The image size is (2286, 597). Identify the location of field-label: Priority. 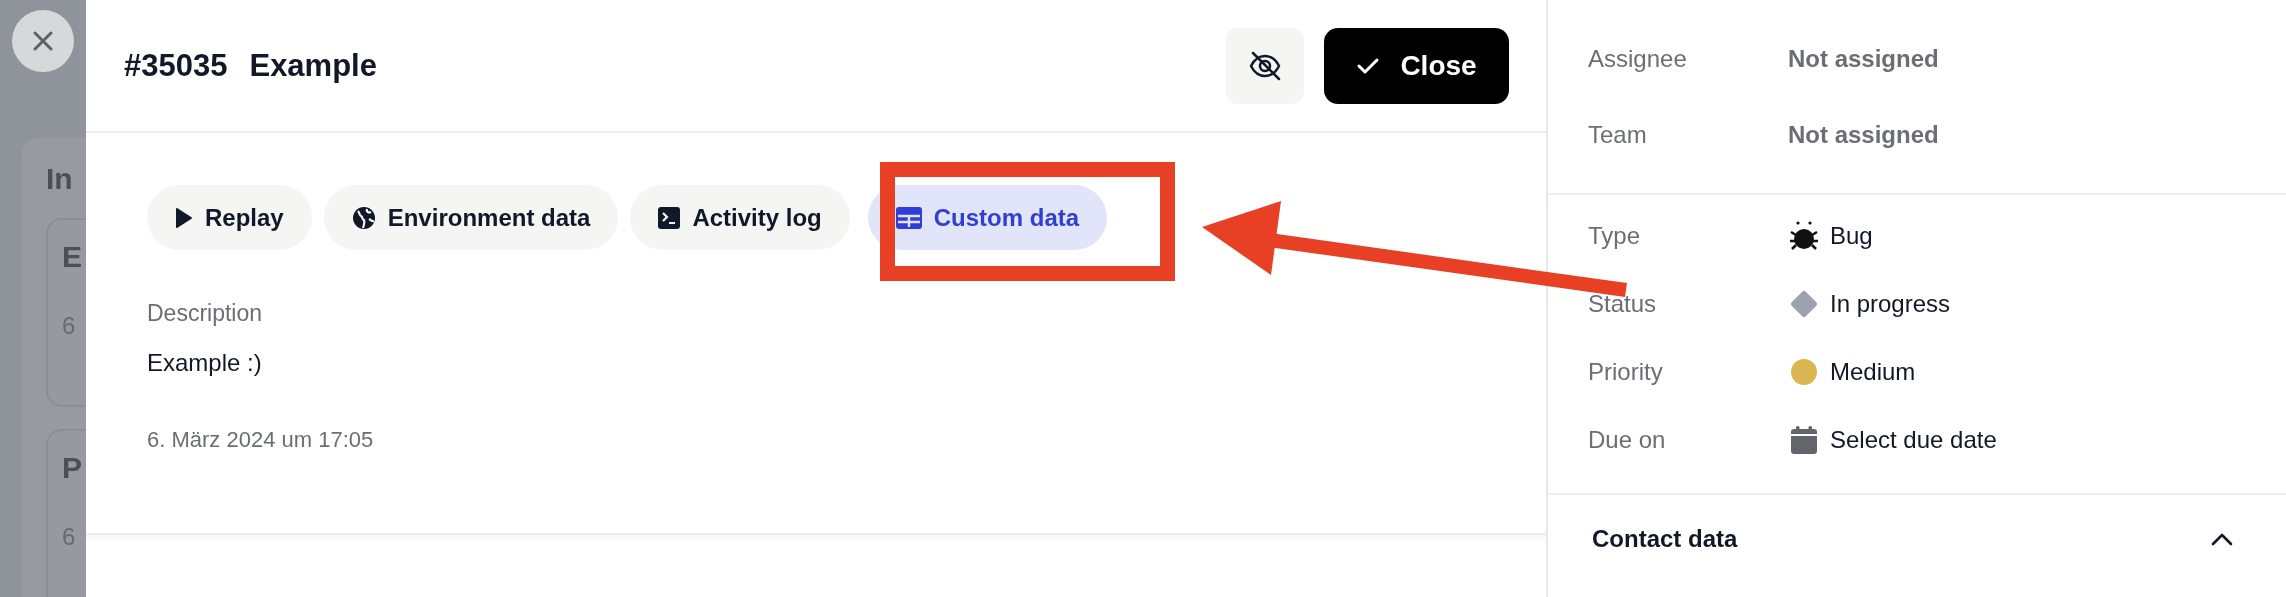
(1626, 372).